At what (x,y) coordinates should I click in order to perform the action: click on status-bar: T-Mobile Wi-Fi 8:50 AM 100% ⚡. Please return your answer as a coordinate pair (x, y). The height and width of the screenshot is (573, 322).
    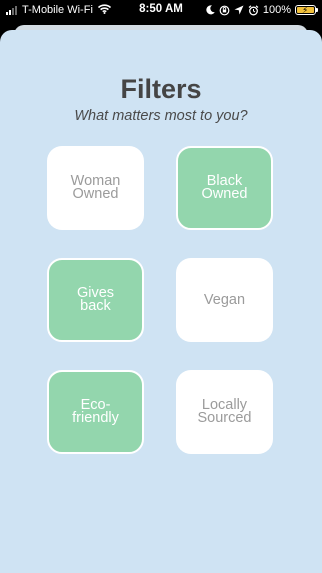
    Looking at the image, I should click on (161, 11).